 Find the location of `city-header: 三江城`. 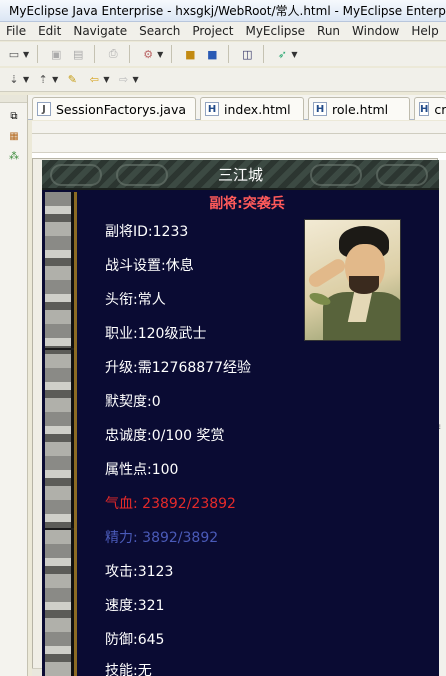

city-header: 三江城 is located at coordinates (240, 175).